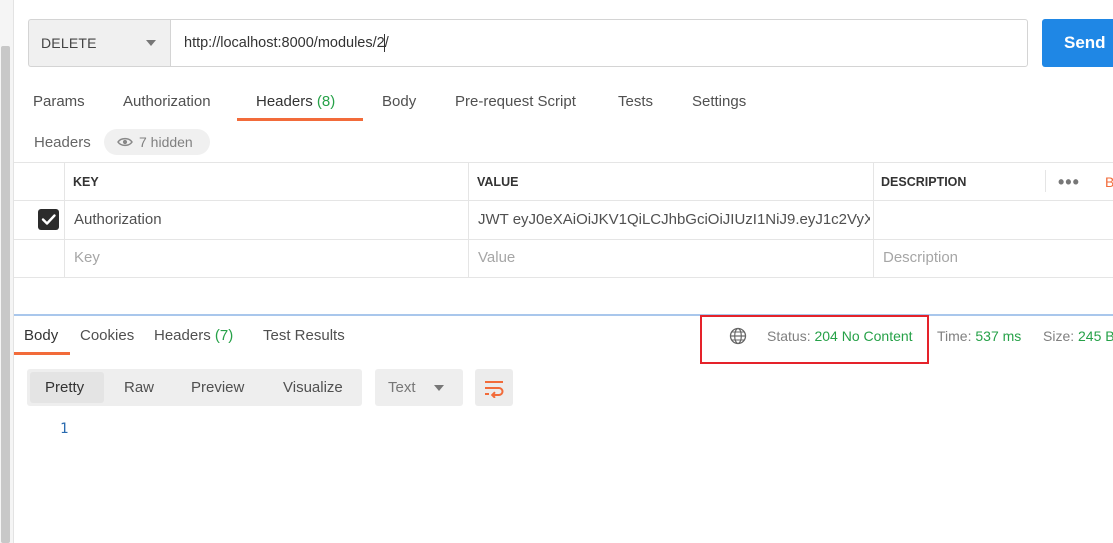  I want to click on tab-tests: Tests, so click(635, 102).